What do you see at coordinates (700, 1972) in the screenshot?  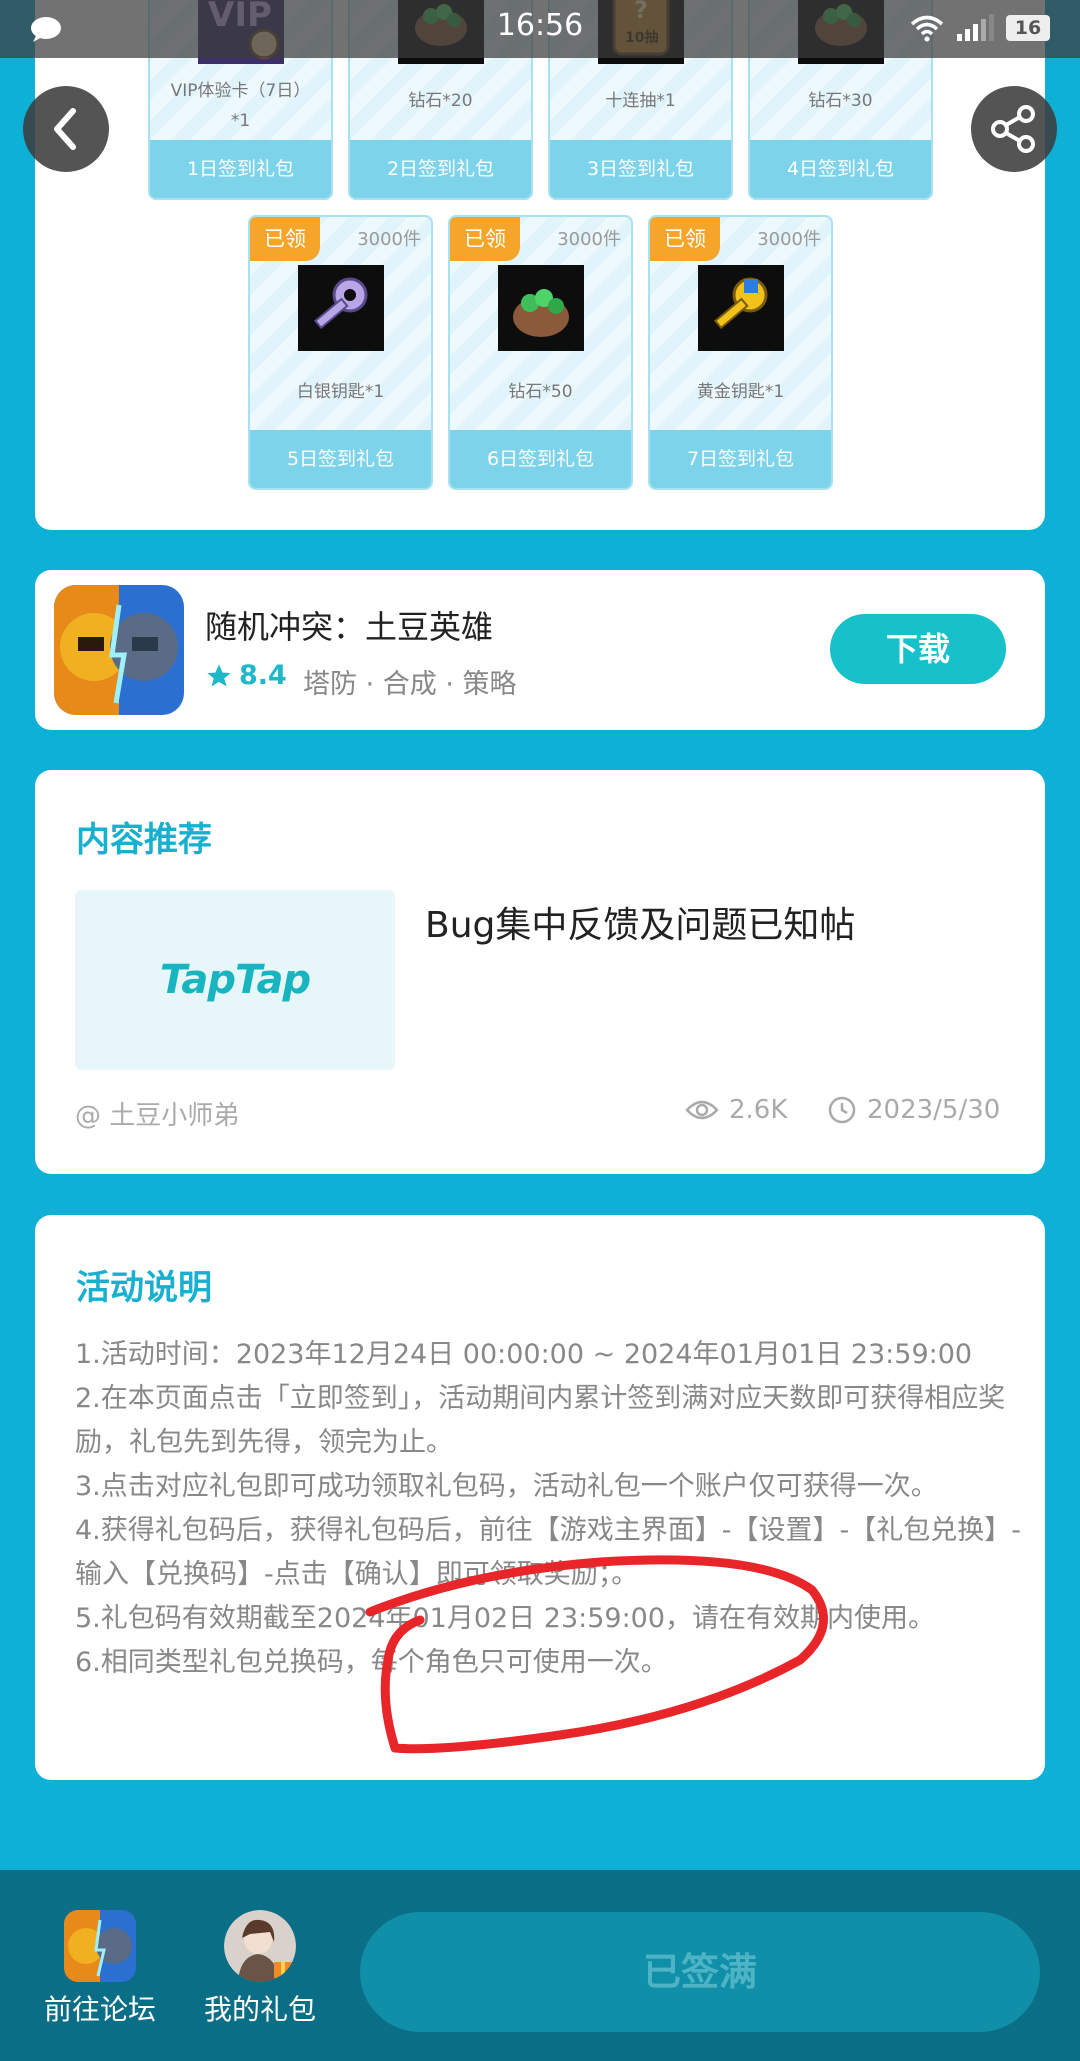 I see `sign-in-full-button: 已签满` at bounding box center [700, 1972].